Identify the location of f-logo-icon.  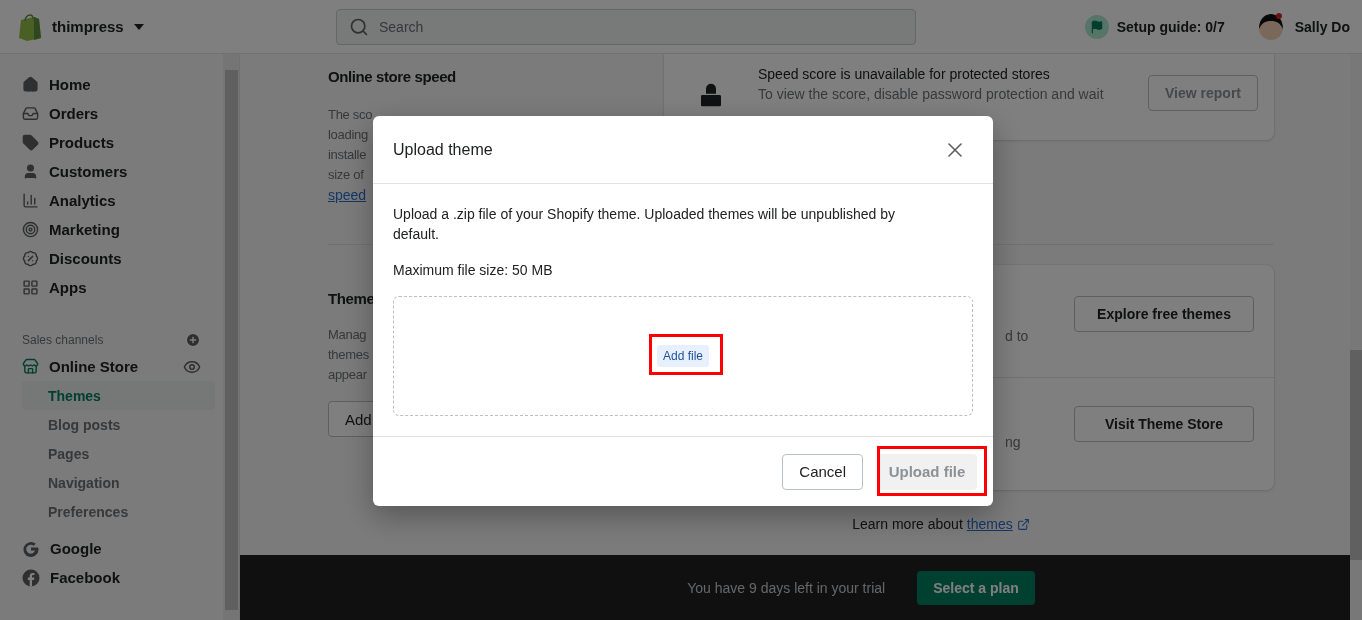
(31, 577).